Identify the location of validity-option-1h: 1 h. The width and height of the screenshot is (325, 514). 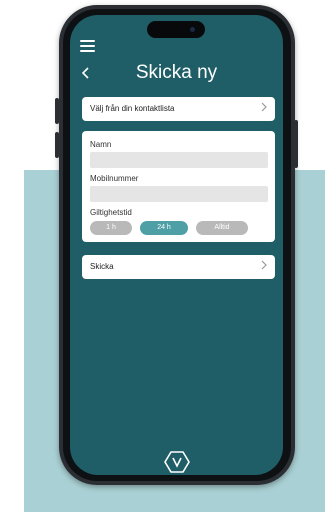
(111, 228).